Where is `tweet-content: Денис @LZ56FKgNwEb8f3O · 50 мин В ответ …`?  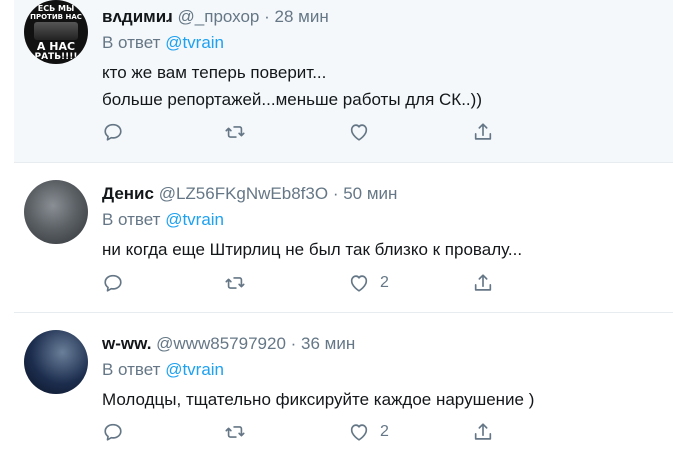
tweet-content: Денис @LZ56FKgNwEb8f3O · 50 мин В ответ … is located at coordinates (382, 223).